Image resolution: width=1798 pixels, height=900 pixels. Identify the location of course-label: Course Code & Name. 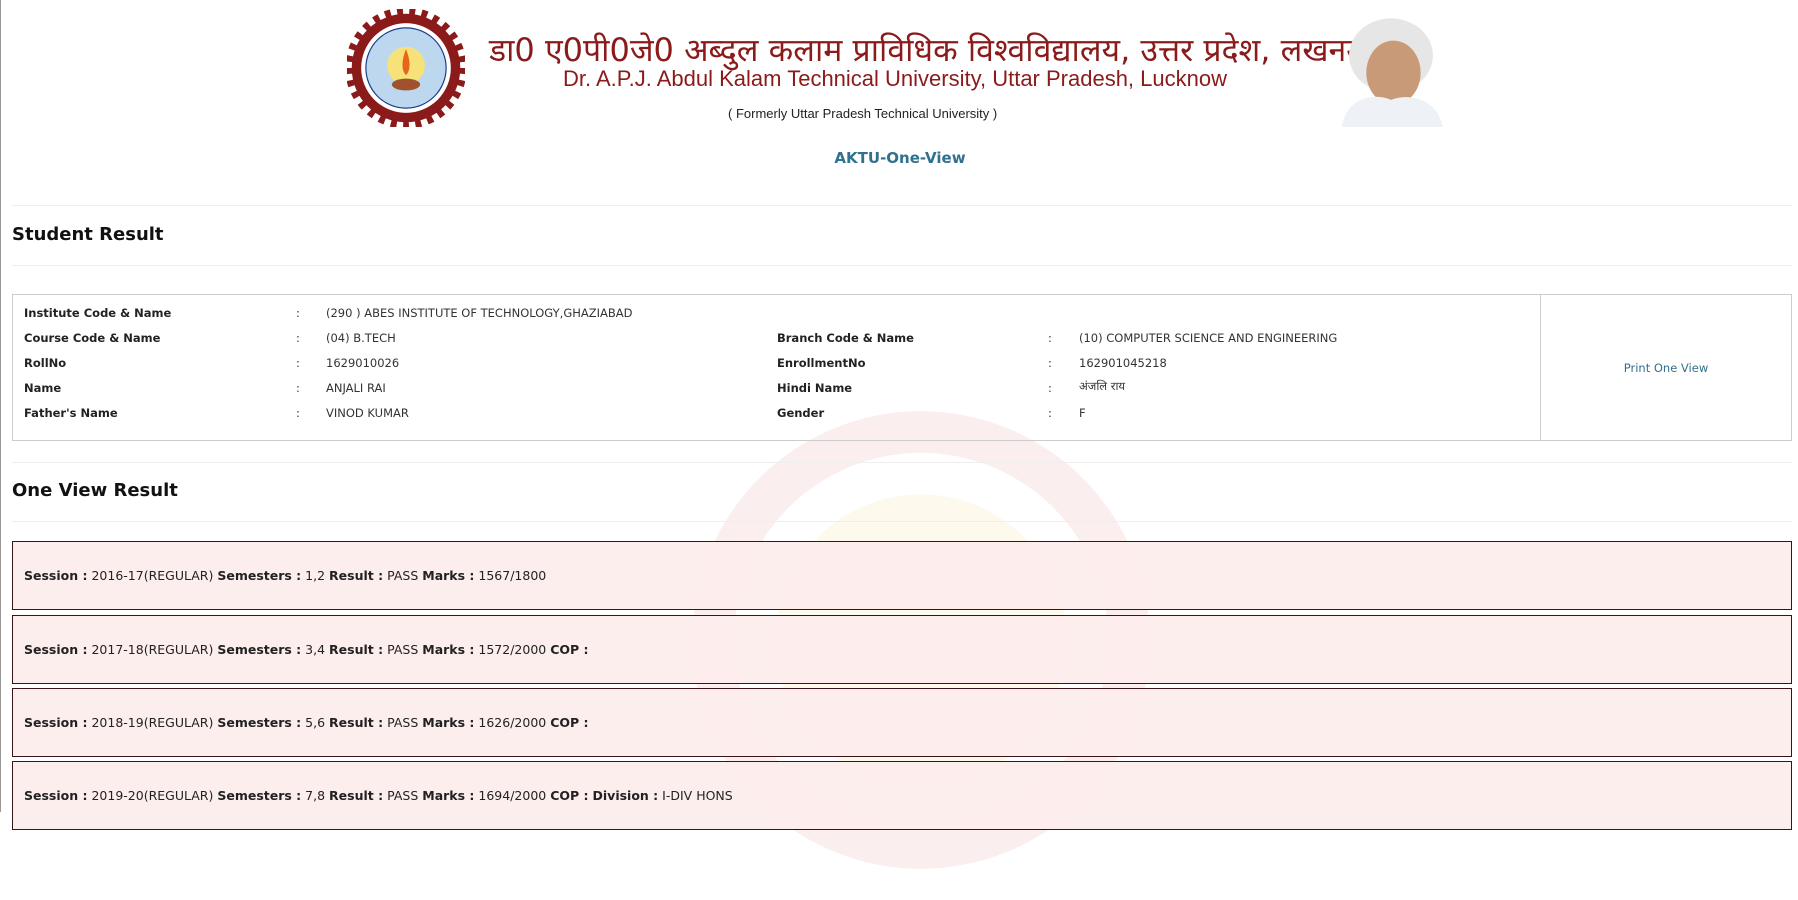
(92, 338).